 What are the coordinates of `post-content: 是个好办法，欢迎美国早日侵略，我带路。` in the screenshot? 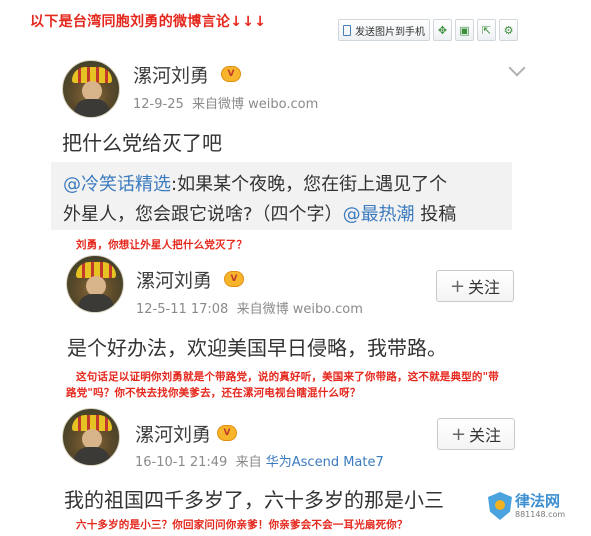 It's located at (257, 348).